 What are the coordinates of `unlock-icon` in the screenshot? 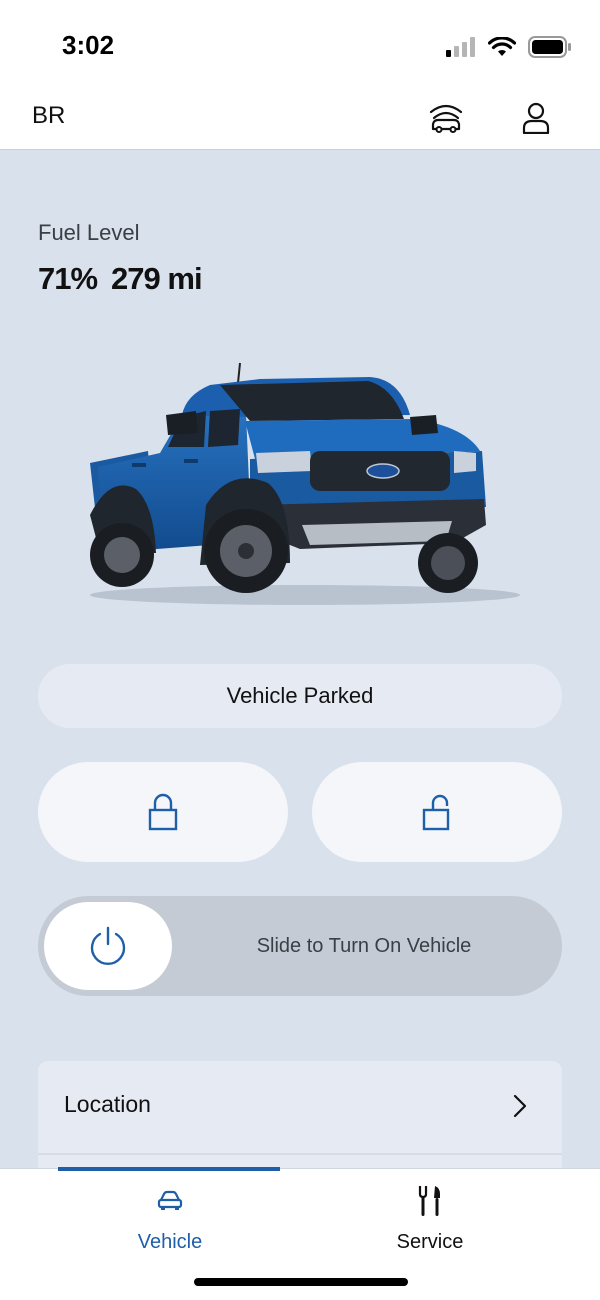 It's located at (436, 812).